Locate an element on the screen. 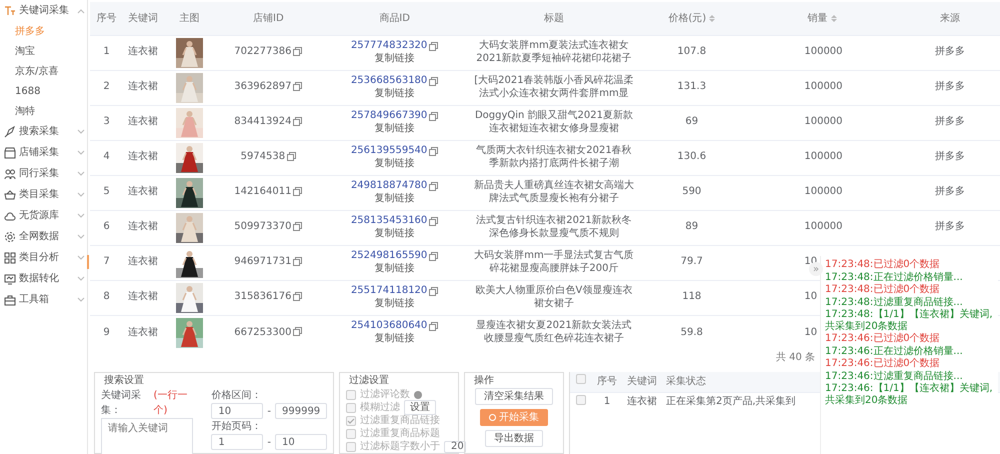 The image size is (1000, 454). sidebar-item: 关键词采集 is located at coordinates (43, 10).